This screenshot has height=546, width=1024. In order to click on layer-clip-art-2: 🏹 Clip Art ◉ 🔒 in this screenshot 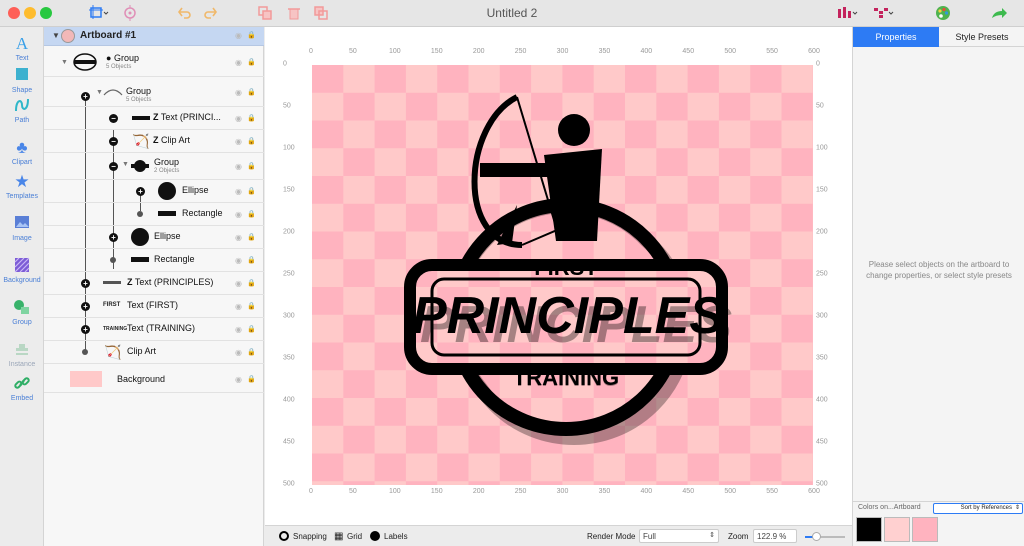, I will do `click(154, 352)`.